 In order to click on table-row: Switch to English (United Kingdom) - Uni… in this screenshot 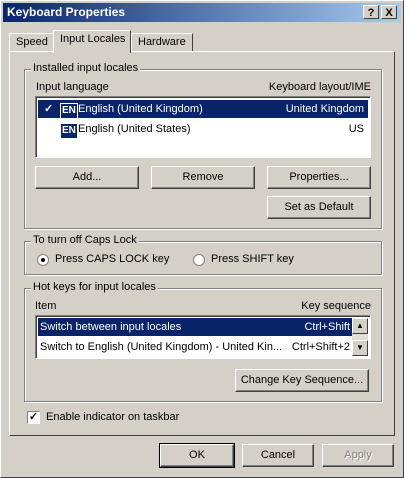, I will do `click(195, 347)`.